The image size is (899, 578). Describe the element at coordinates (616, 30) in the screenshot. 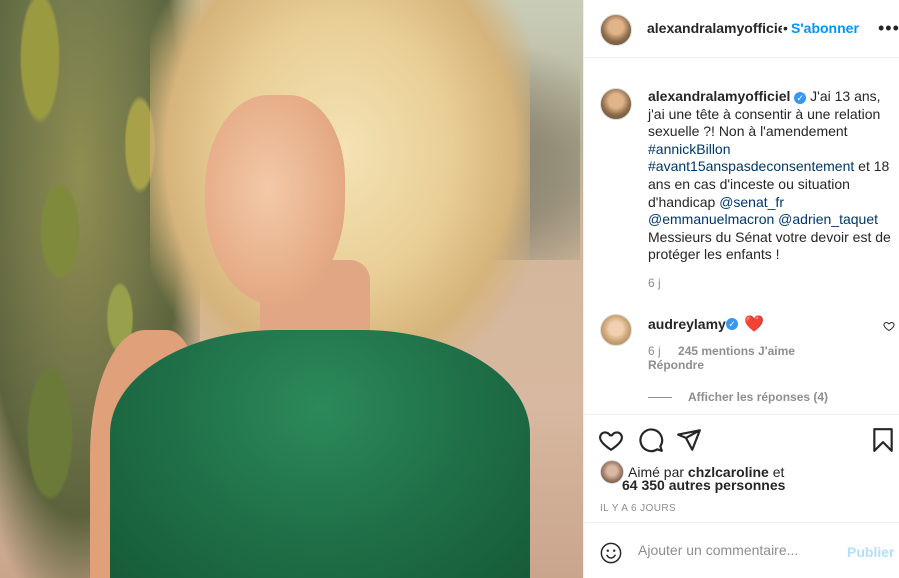

I see `author-avatar` at that location.